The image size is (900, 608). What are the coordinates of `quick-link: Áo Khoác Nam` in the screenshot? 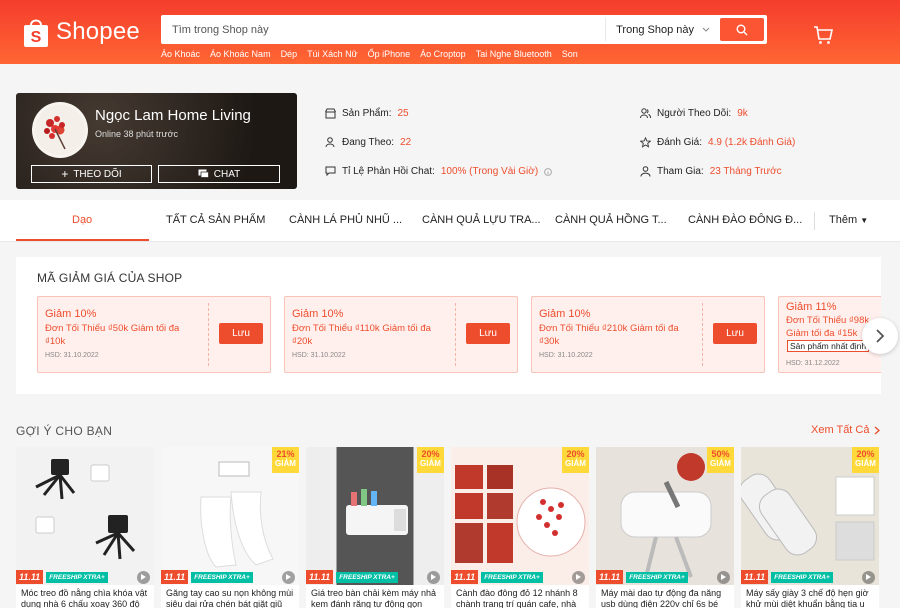 It's located at (240, 54).